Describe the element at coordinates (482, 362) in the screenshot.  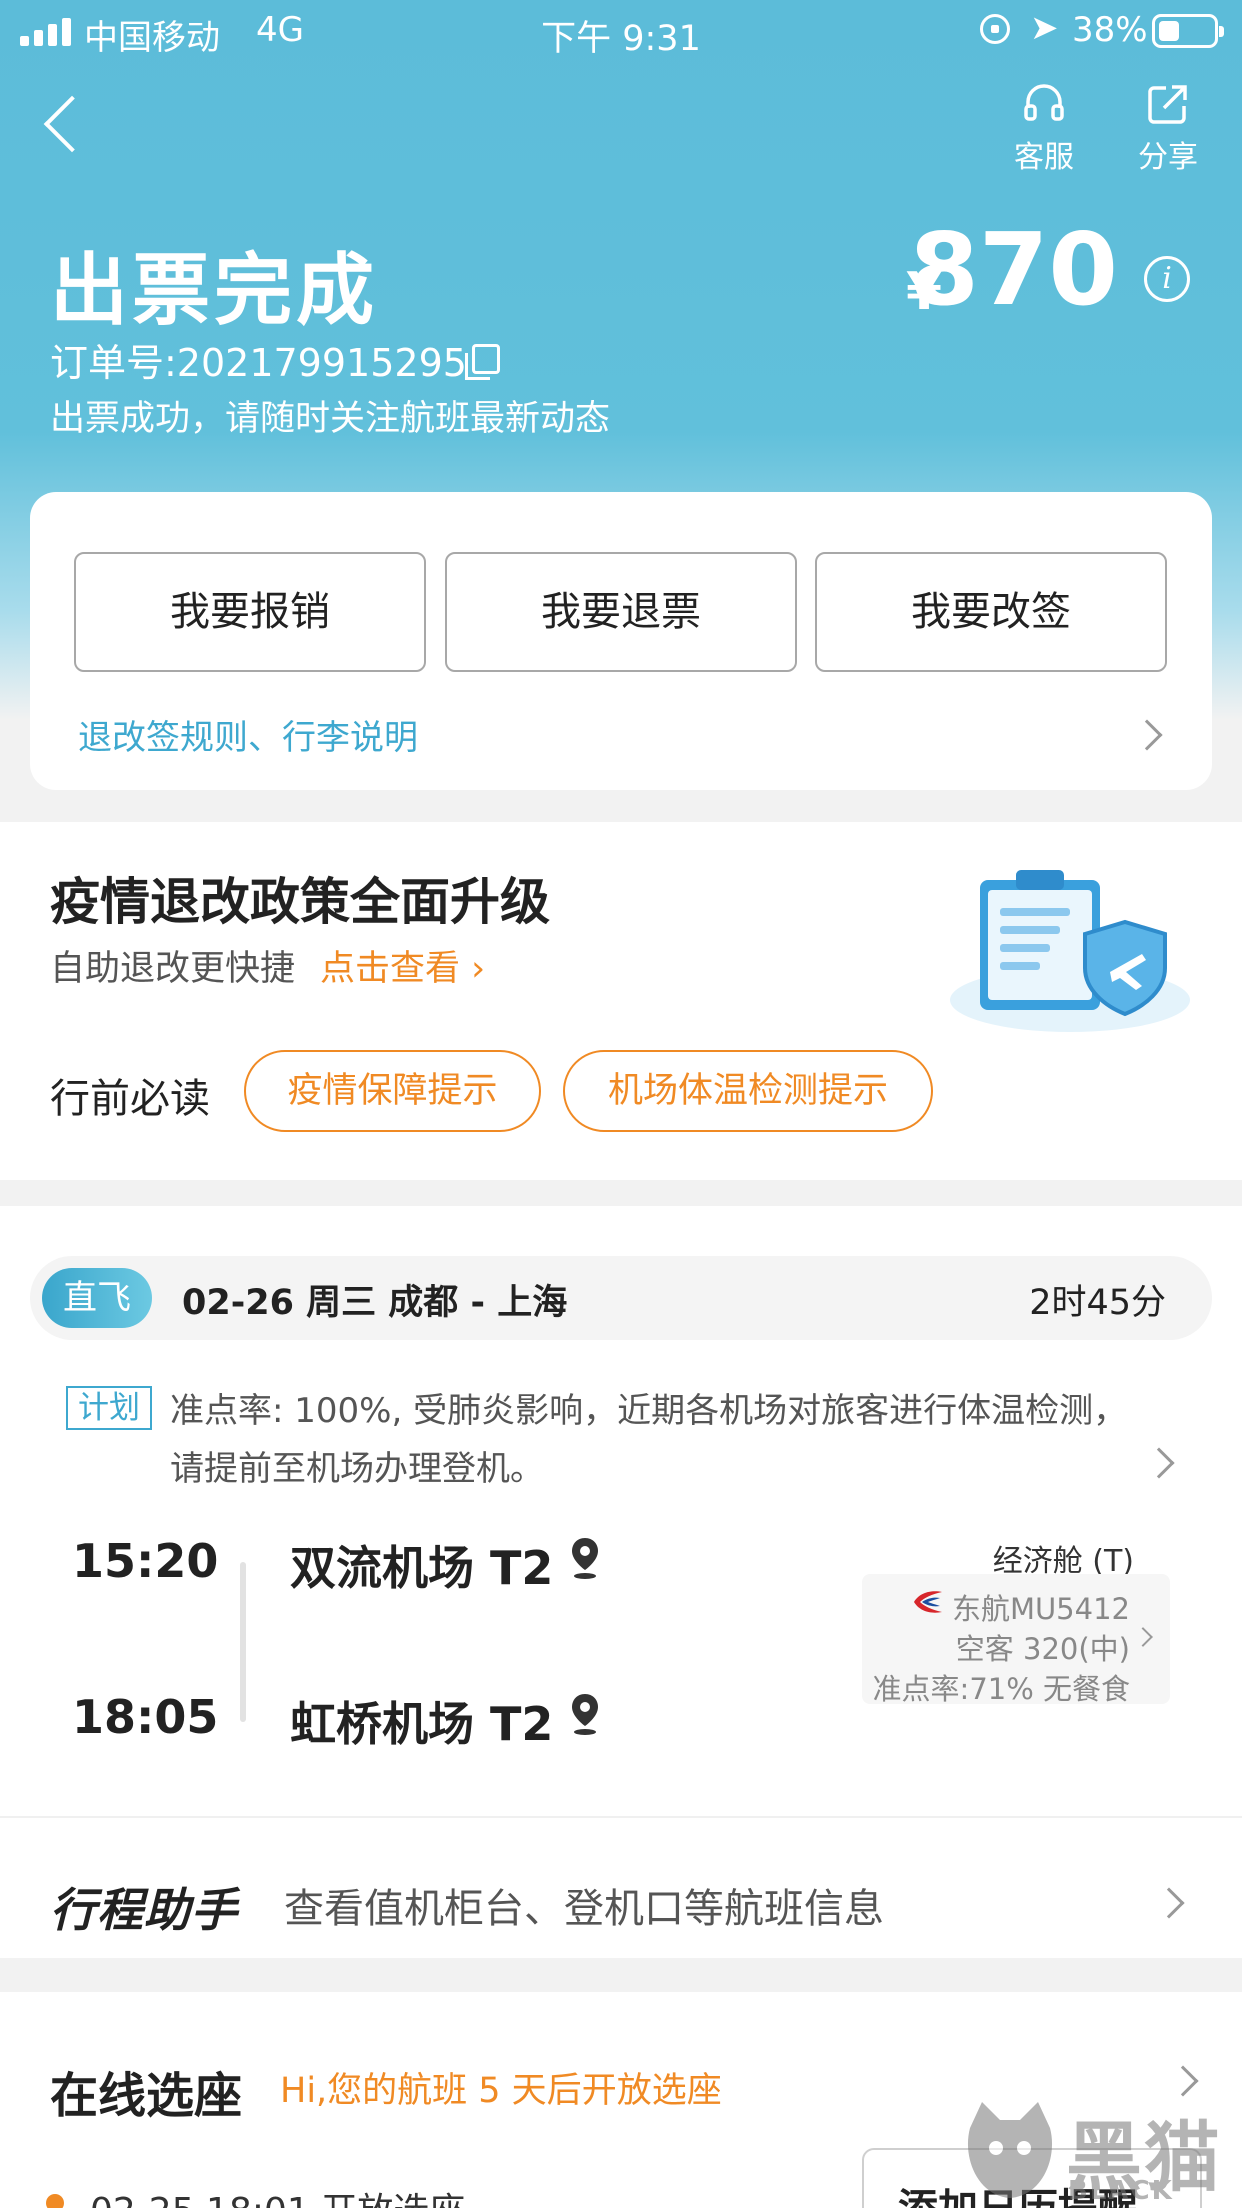
I see `copy-icon` at that location.